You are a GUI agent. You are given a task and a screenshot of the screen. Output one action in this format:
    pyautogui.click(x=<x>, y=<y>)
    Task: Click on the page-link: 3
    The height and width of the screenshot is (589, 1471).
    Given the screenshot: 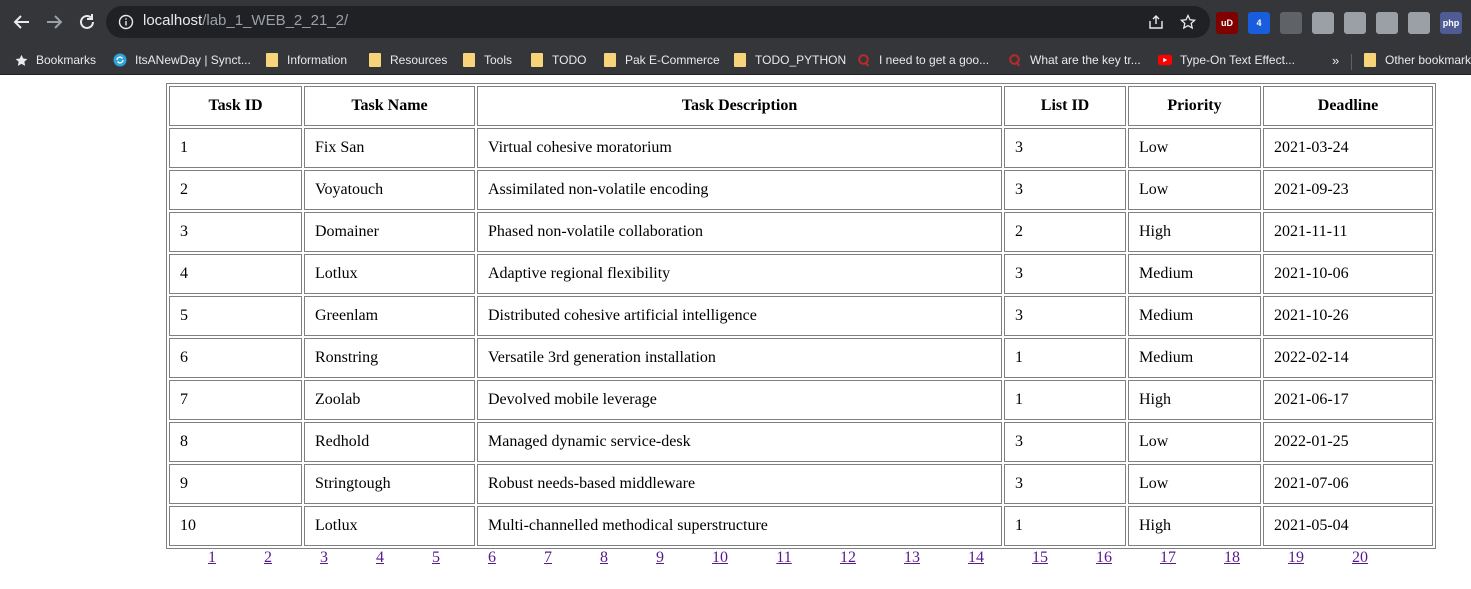 What is the action you would take?
    pyautogui.click(x=324, y=558)
    